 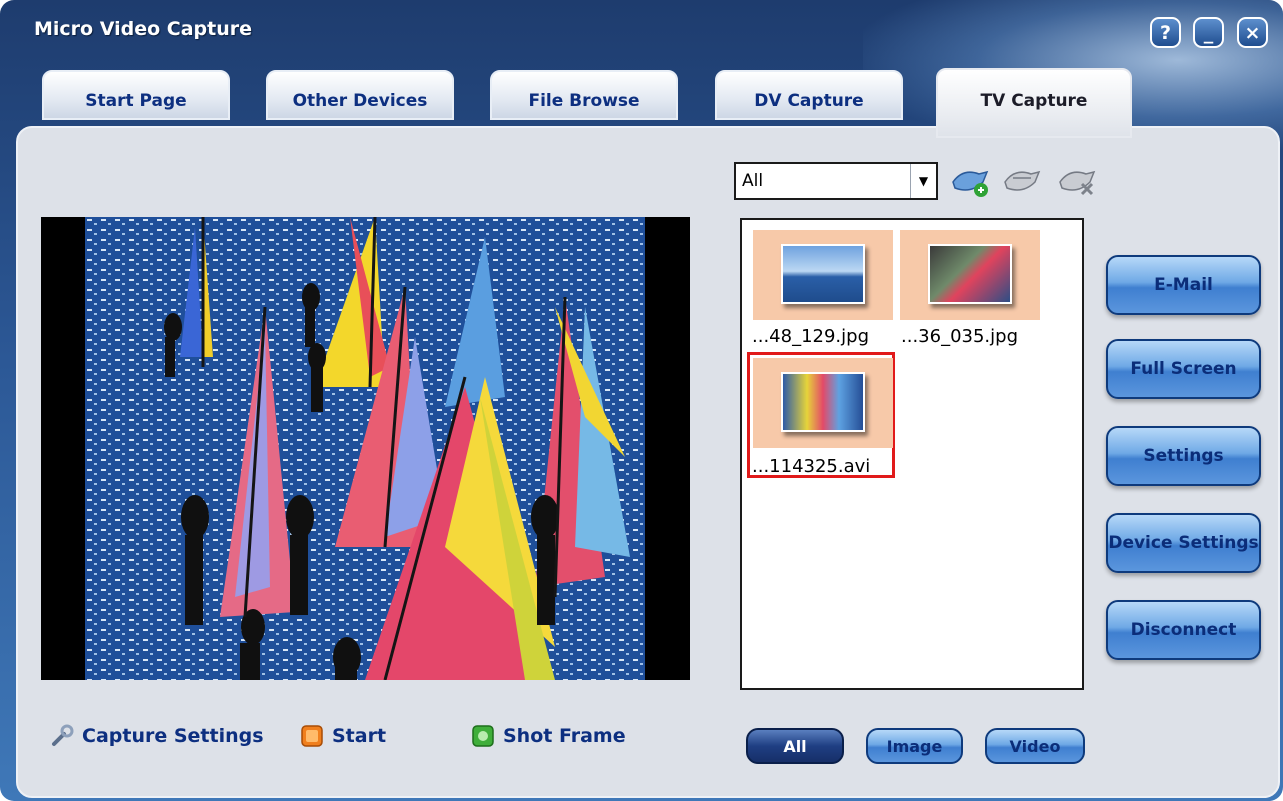 What do you see at coordinates (1035, 746) in the screenshot?
I see `filter-video-button: Video` at bounding box center [1035, 746].